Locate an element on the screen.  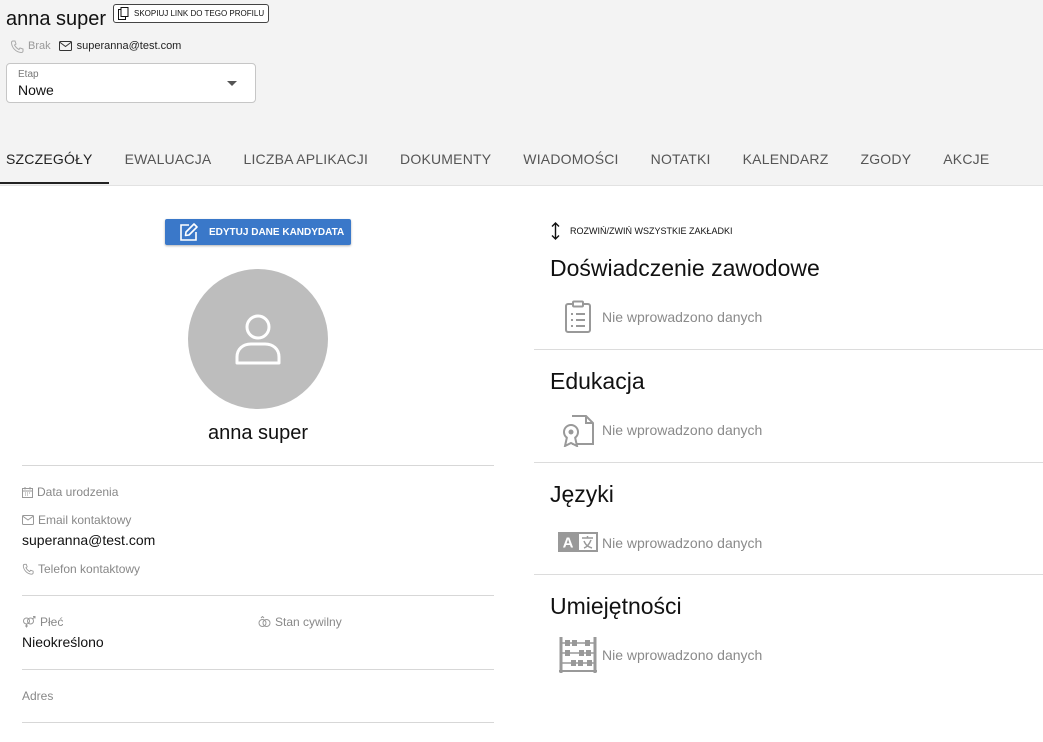
svg-text: A is located at coordinates (568, 543).